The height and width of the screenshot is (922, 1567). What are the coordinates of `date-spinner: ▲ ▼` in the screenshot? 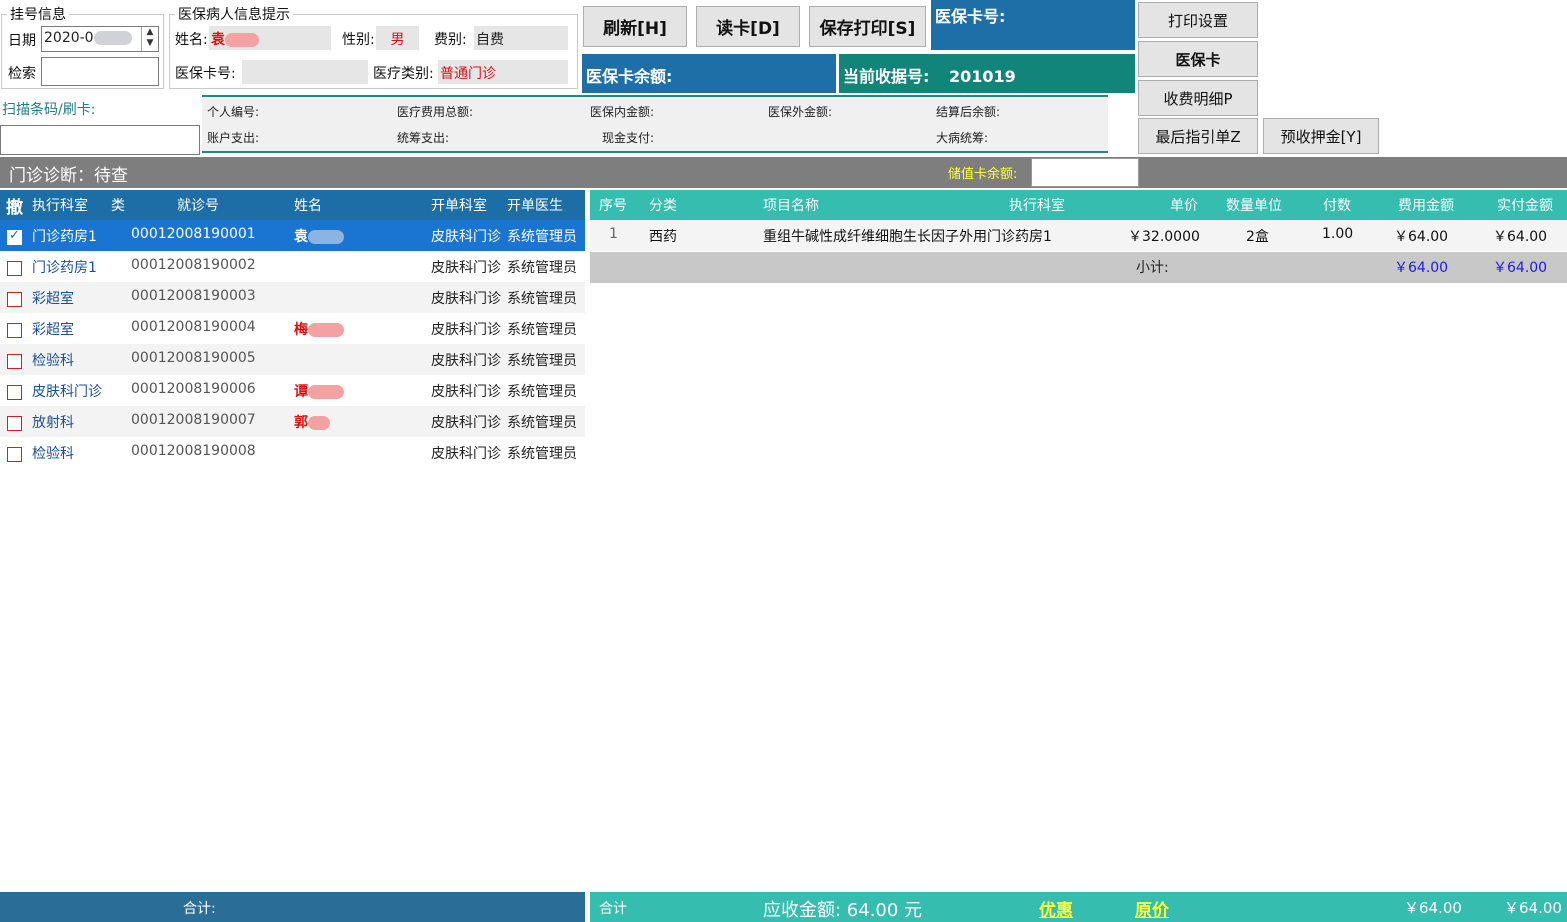 It's located at (149, 39).